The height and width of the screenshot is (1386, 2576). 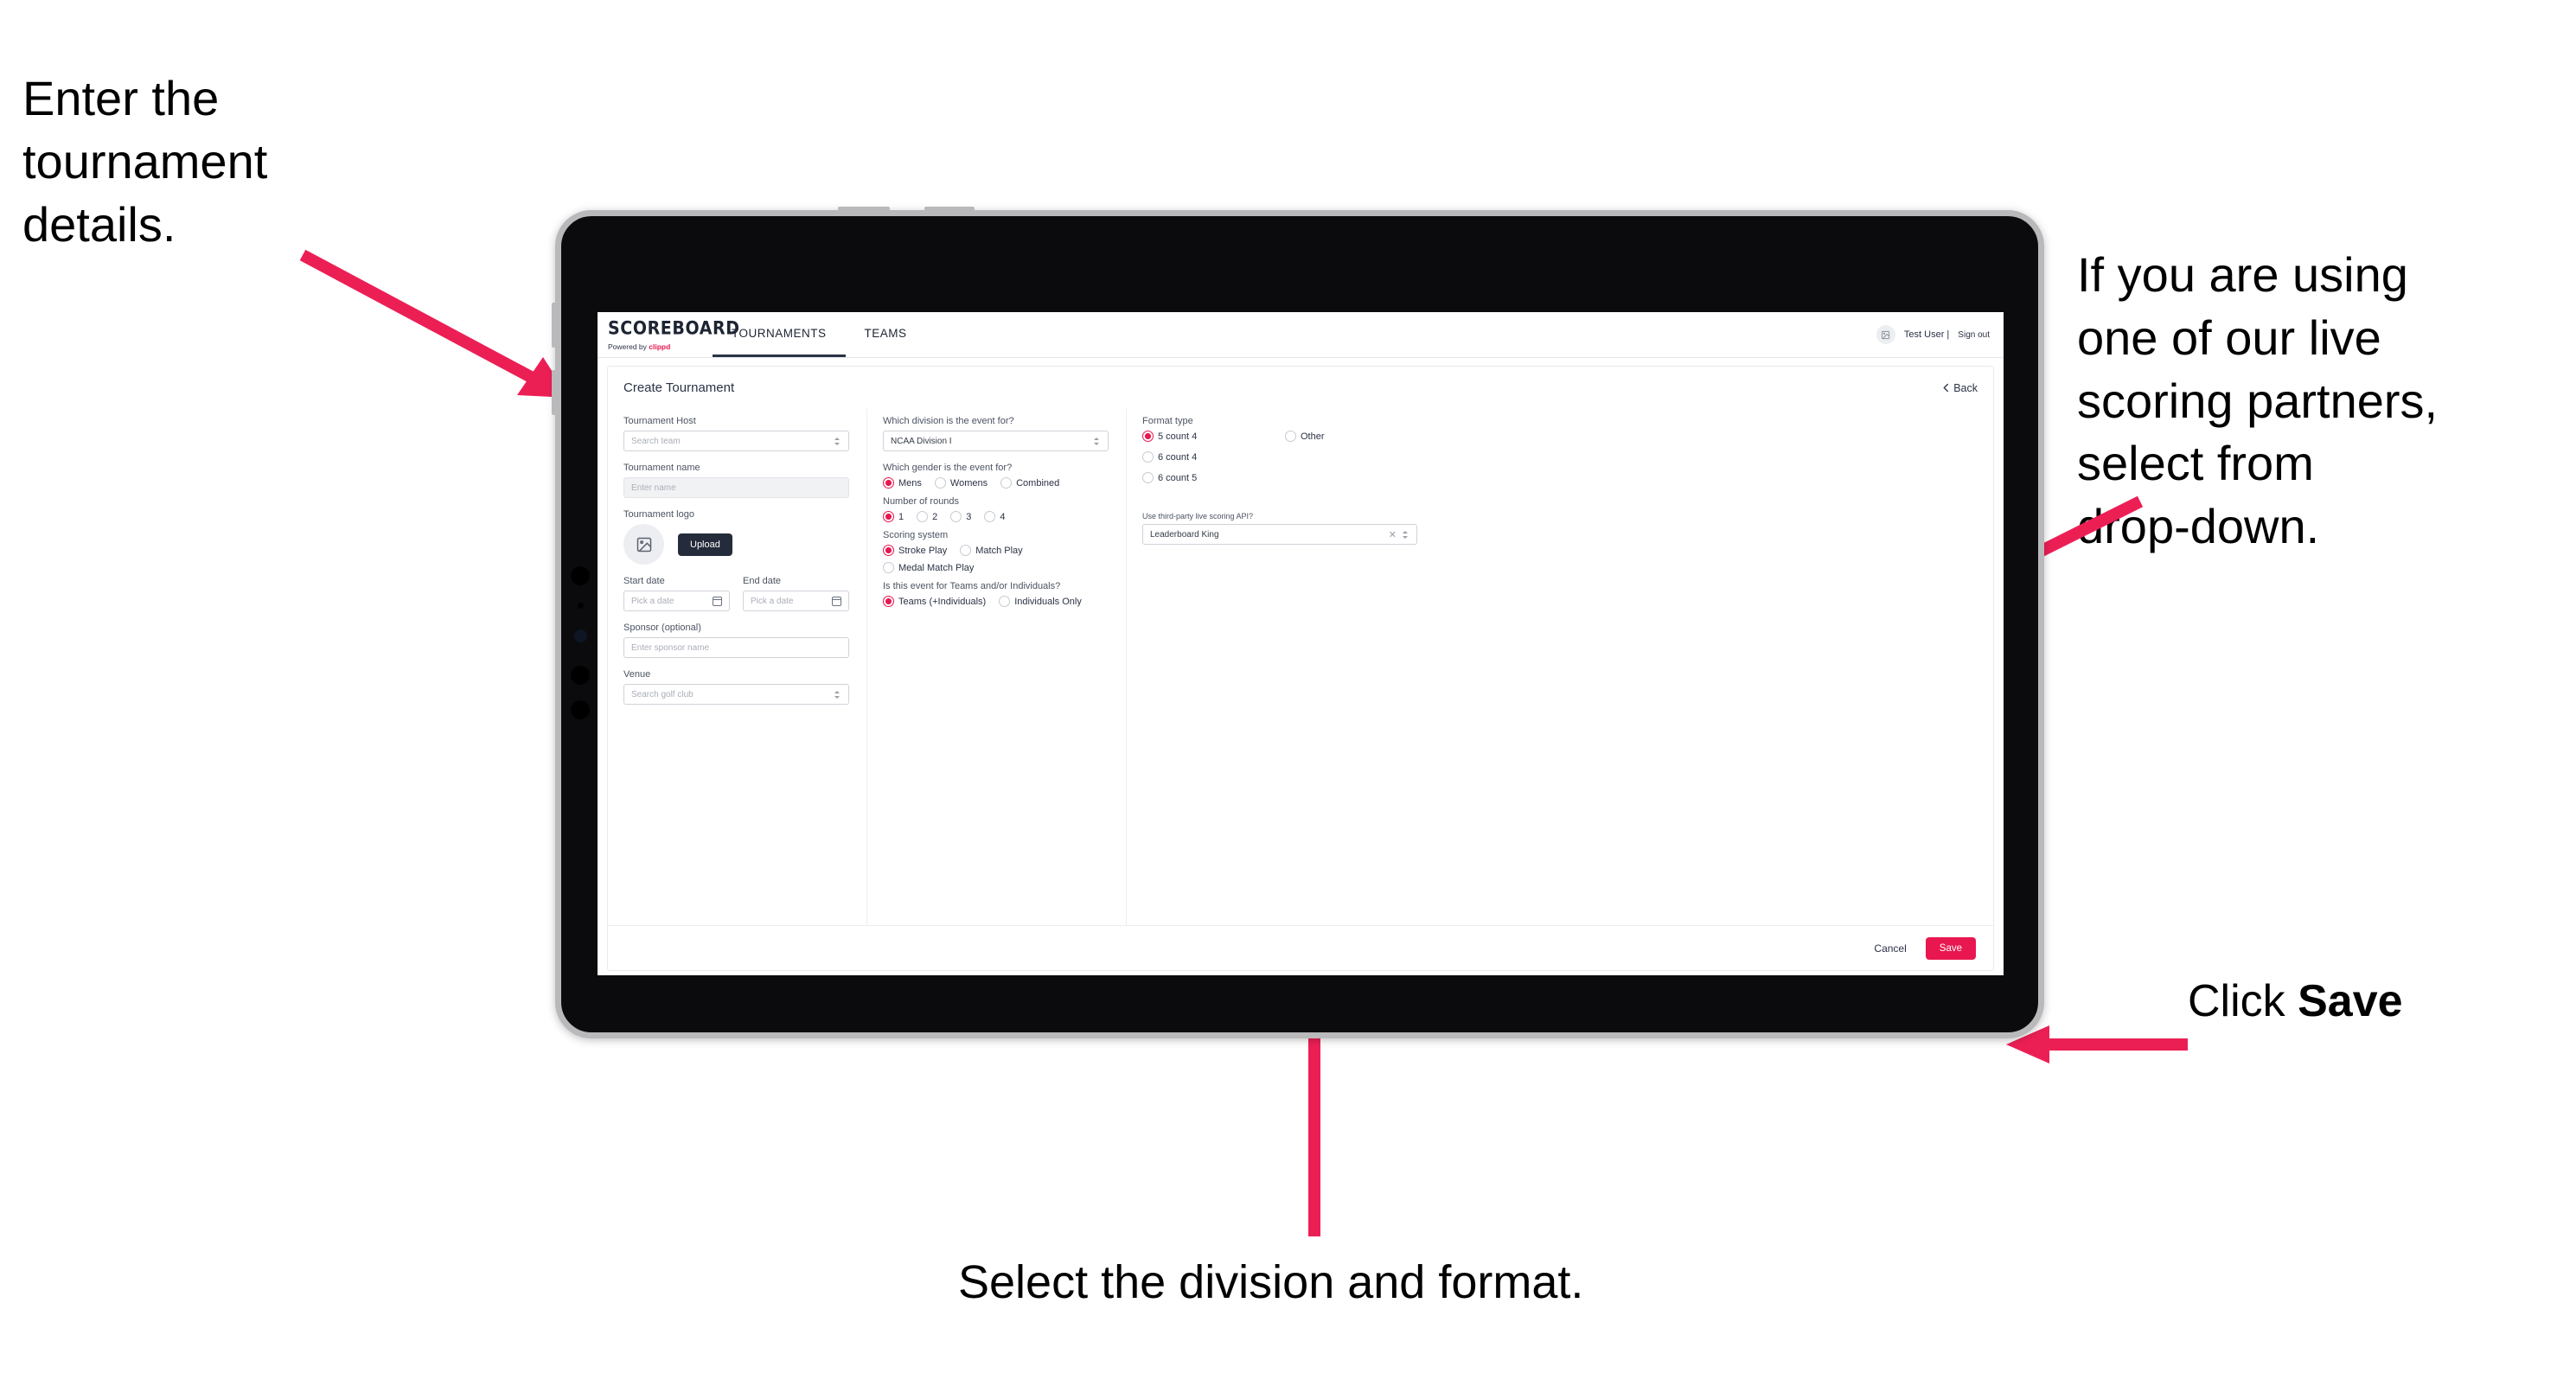 What do you see at coordinates (1559, 462) in the screenshot?
I see `format-radio-group: 5 count 4 6 count 4 6 count 5 Other` at bounding box center [1559, 462].